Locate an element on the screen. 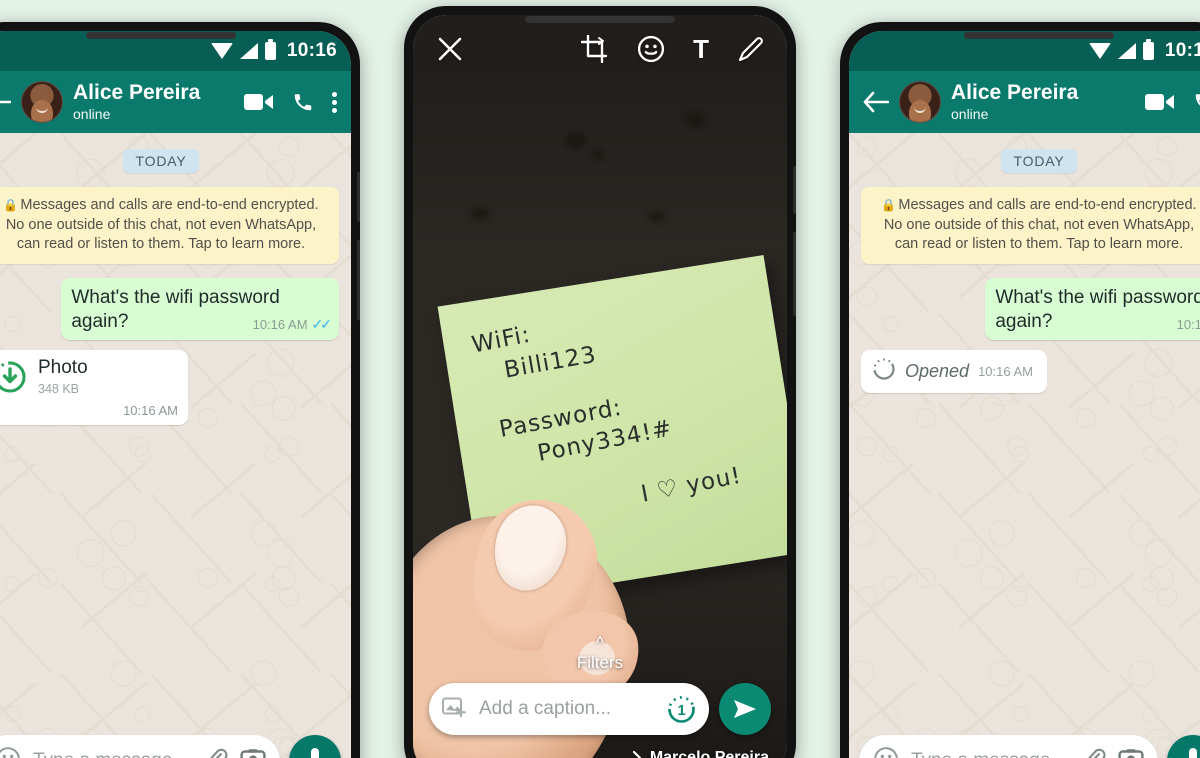  status-bar: 10:16 is located at coordinates (1024, 51).